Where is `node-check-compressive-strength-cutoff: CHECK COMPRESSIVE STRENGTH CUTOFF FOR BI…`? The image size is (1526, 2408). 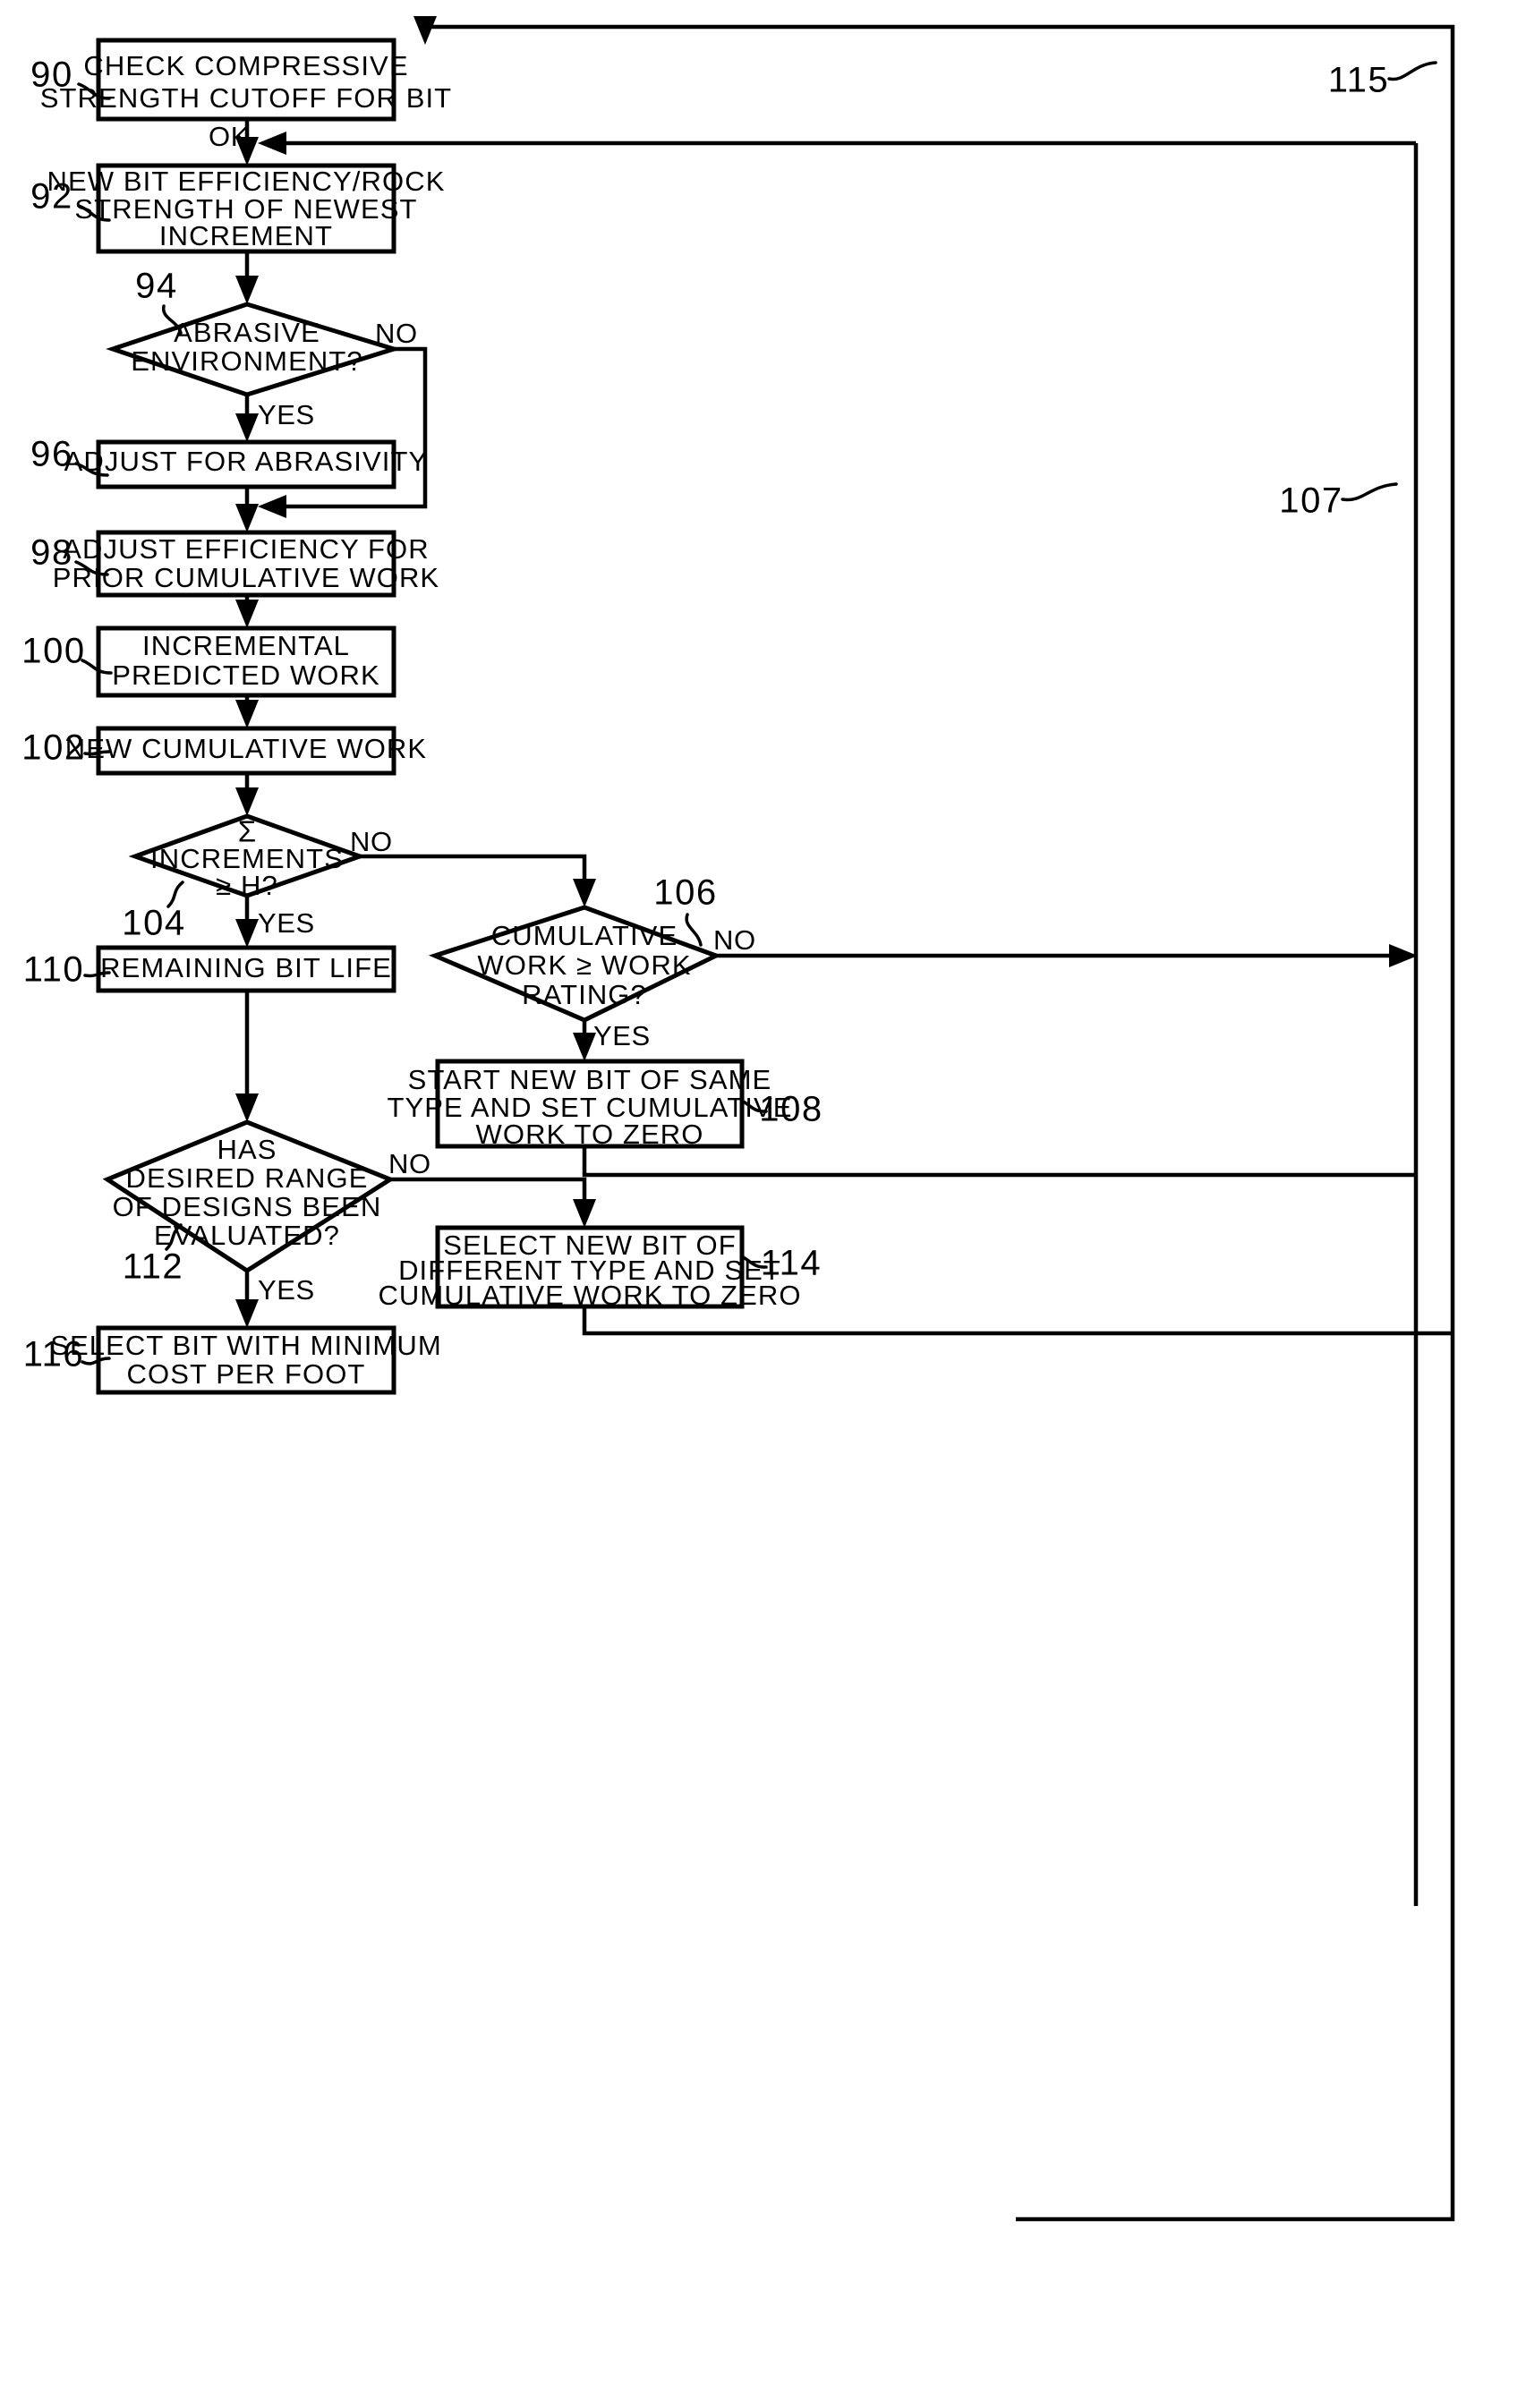
node-check-compressive-strength-cutoff: CHECK COMPRESSIVE STRENGTH CUTOFF FOR BI… is located at coordinates (245, 80).